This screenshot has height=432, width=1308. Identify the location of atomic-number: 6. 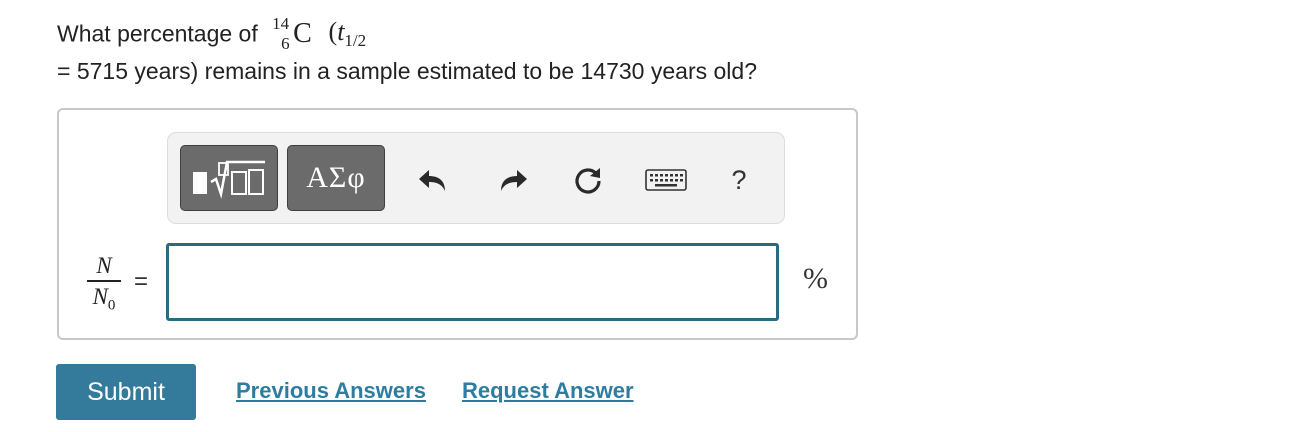
(285, 43).